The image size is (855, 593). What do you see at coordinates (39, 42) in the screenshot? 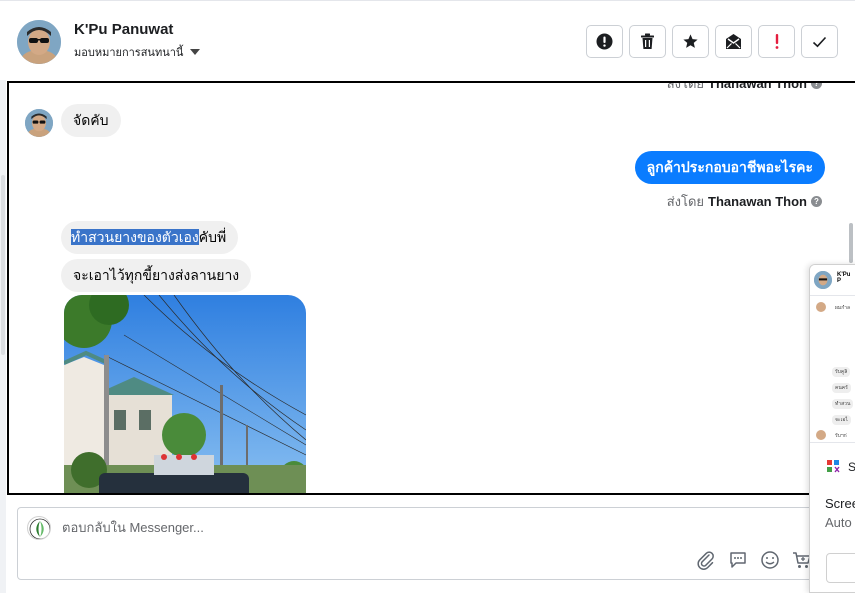
I see `contact-avatar` at bounding box center [39, 42].